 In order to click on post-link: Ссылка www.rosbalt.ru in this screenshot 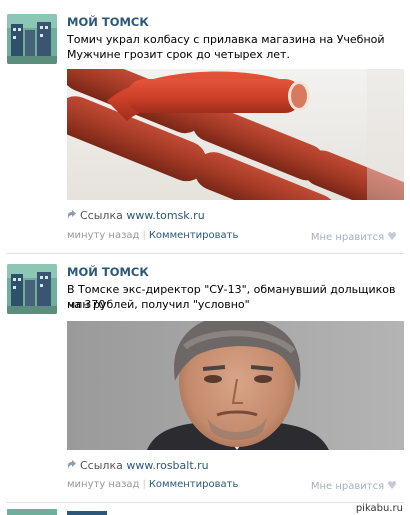, I will do `click(138, 465)`.